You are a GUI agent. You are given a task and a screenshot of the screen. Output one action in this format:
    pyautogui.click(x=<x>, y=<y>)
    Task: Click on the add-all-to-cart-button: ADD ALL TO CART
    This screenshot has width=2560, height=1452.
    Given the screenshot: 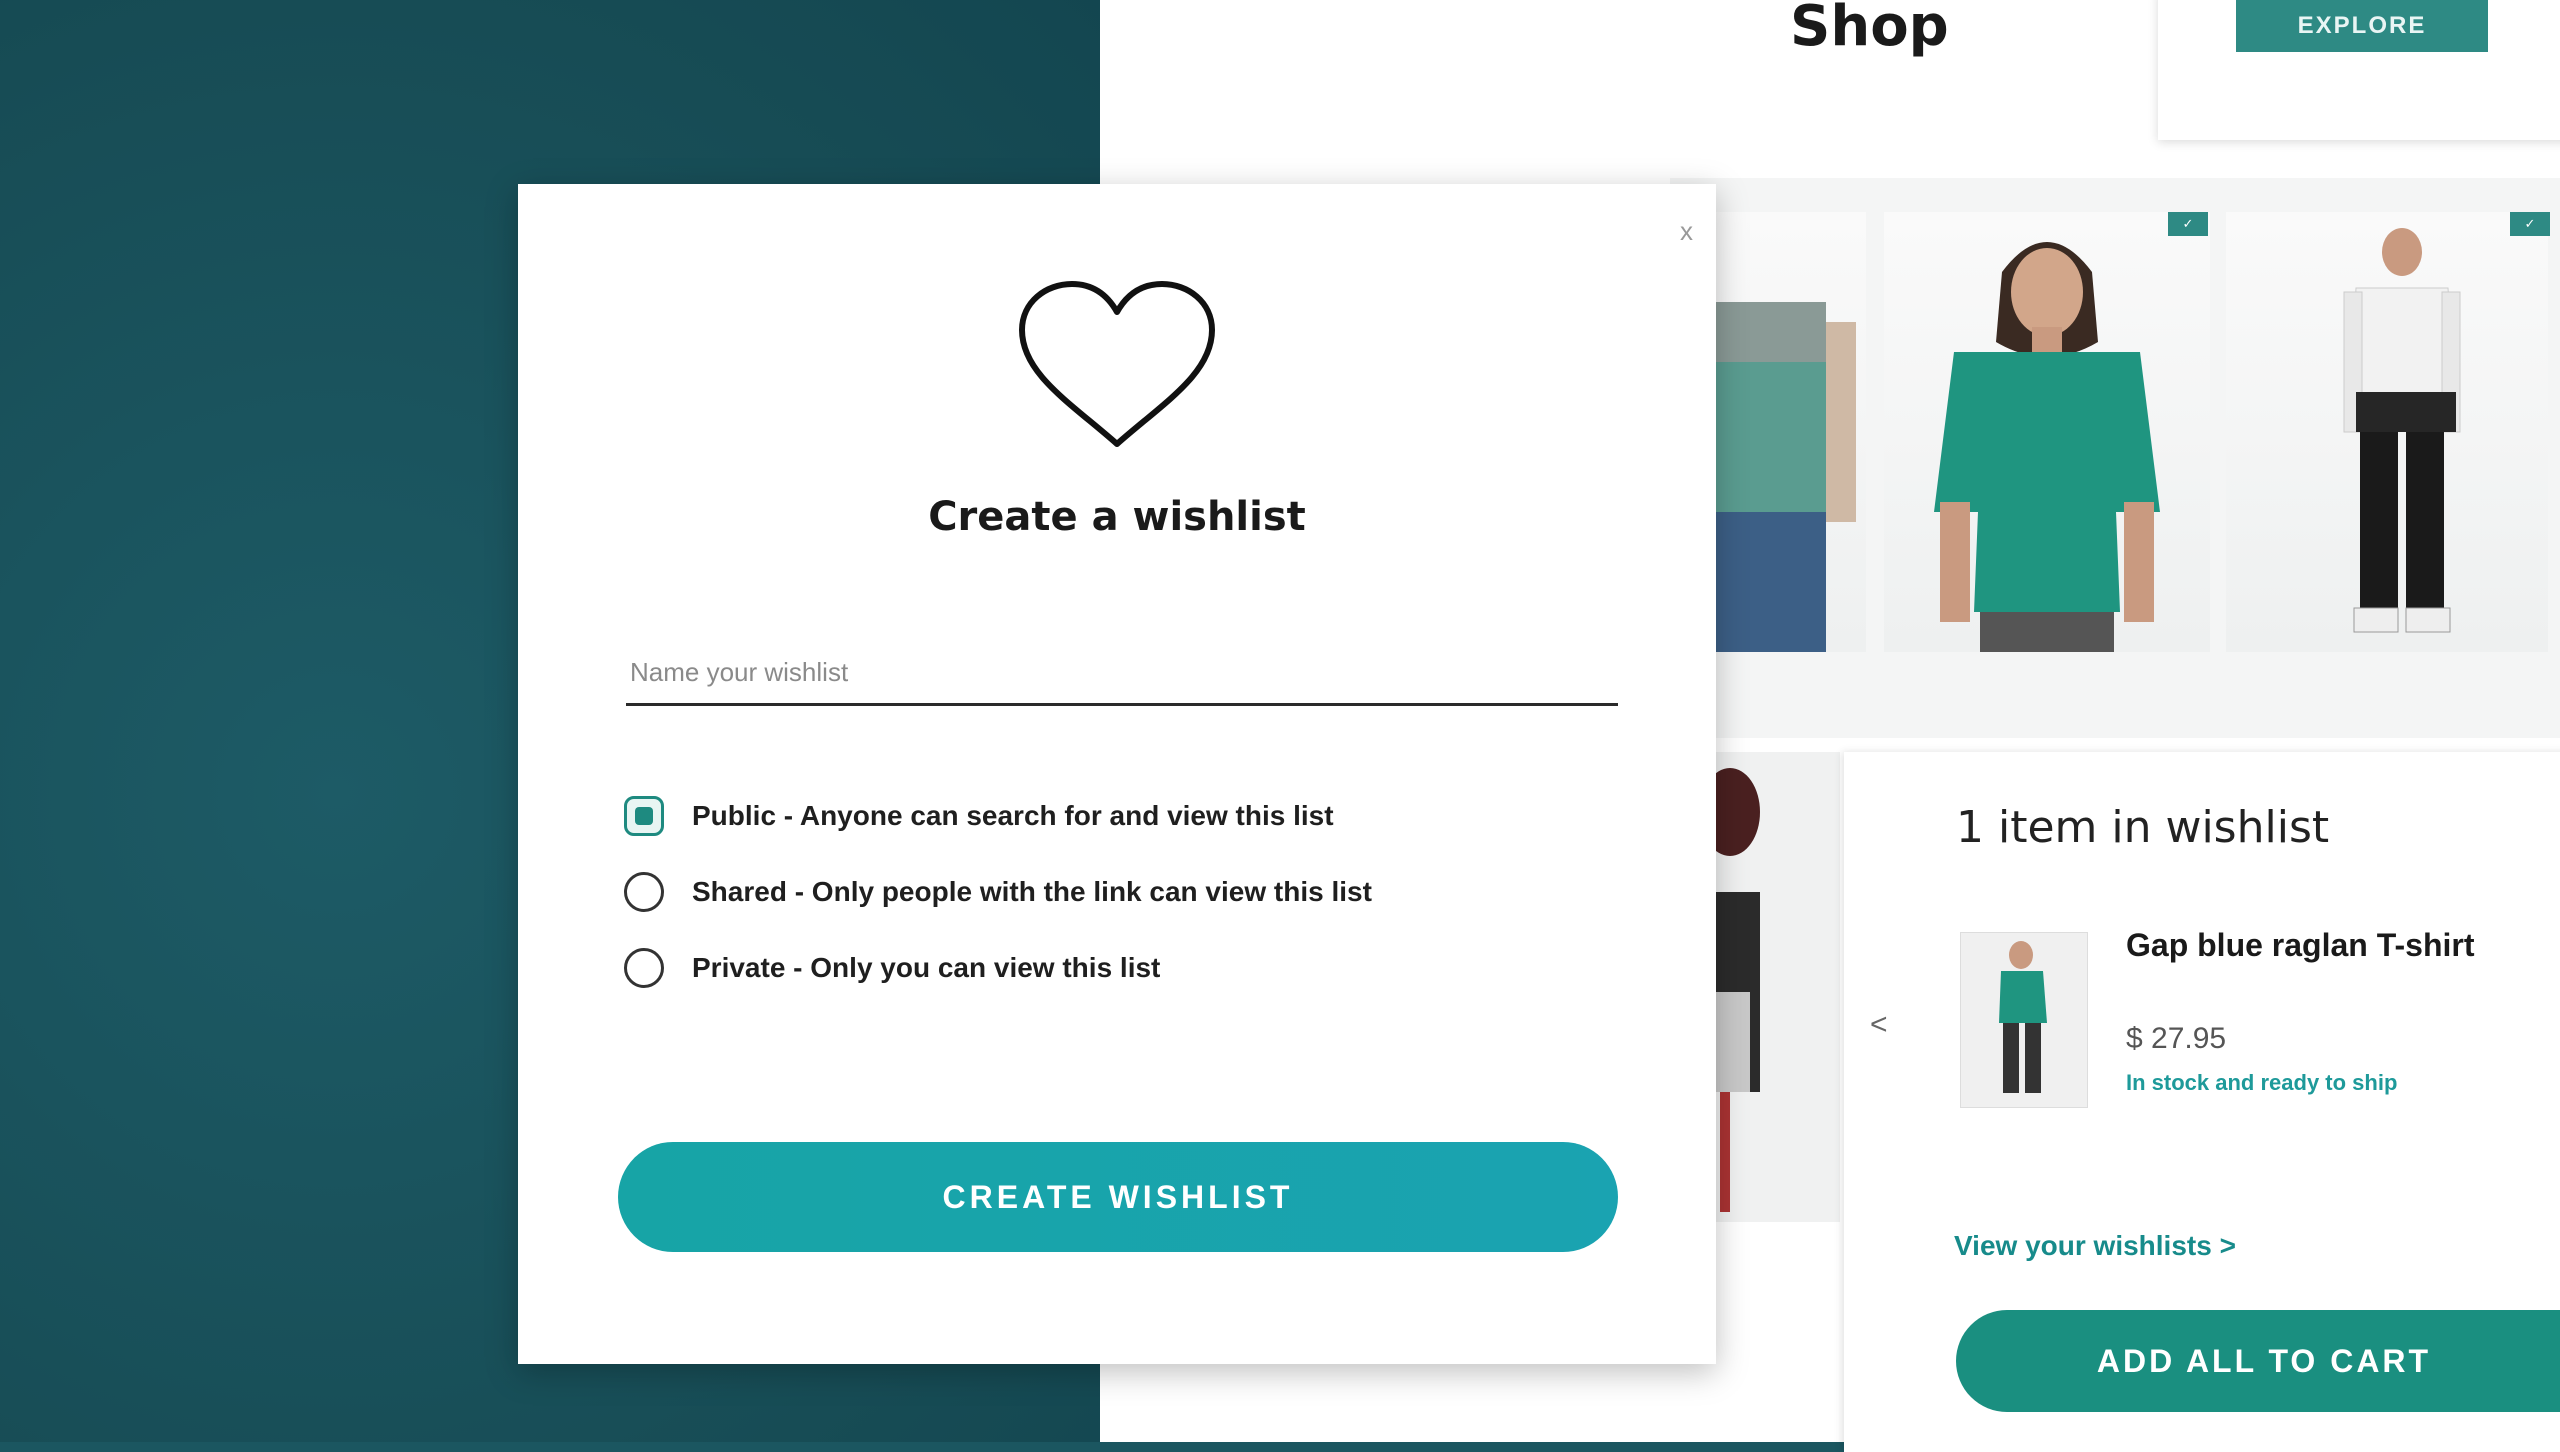 What is the action you would take?
    pyautogui.click(x=2258, y=1361)
    